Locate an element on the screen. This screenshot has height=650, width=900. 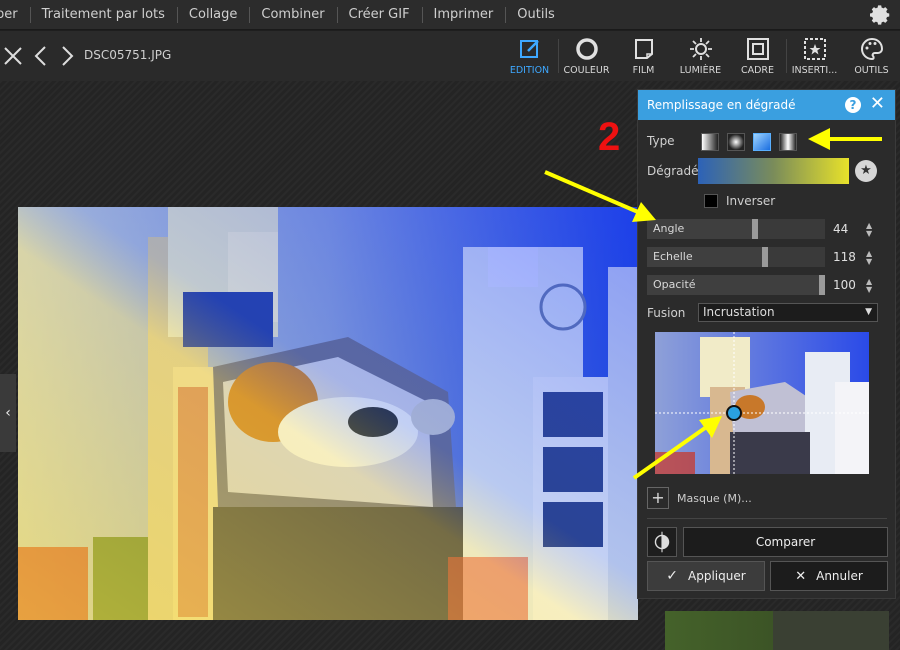
scale-spinner-icon: ▲ ▼ is located at coordinates (869, 258).